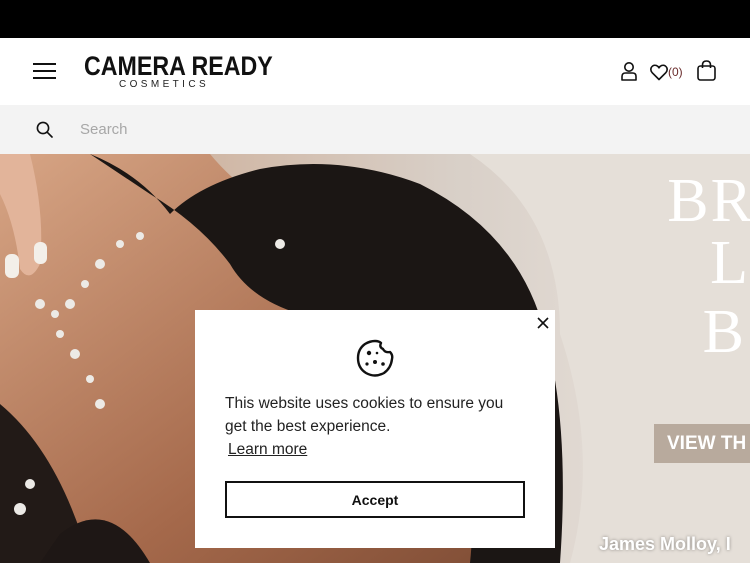  What do you see at coordinates (178, 66) in the screenshot?
I see `logo-main-text: CAMERA READY` at bounding box center [178, 66].